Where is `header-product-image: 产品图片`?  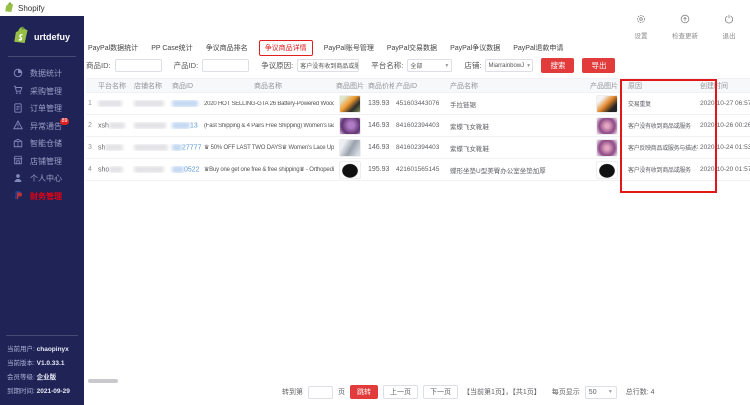 header-product-image: 产品图片 is located at coordinates (604, 86).